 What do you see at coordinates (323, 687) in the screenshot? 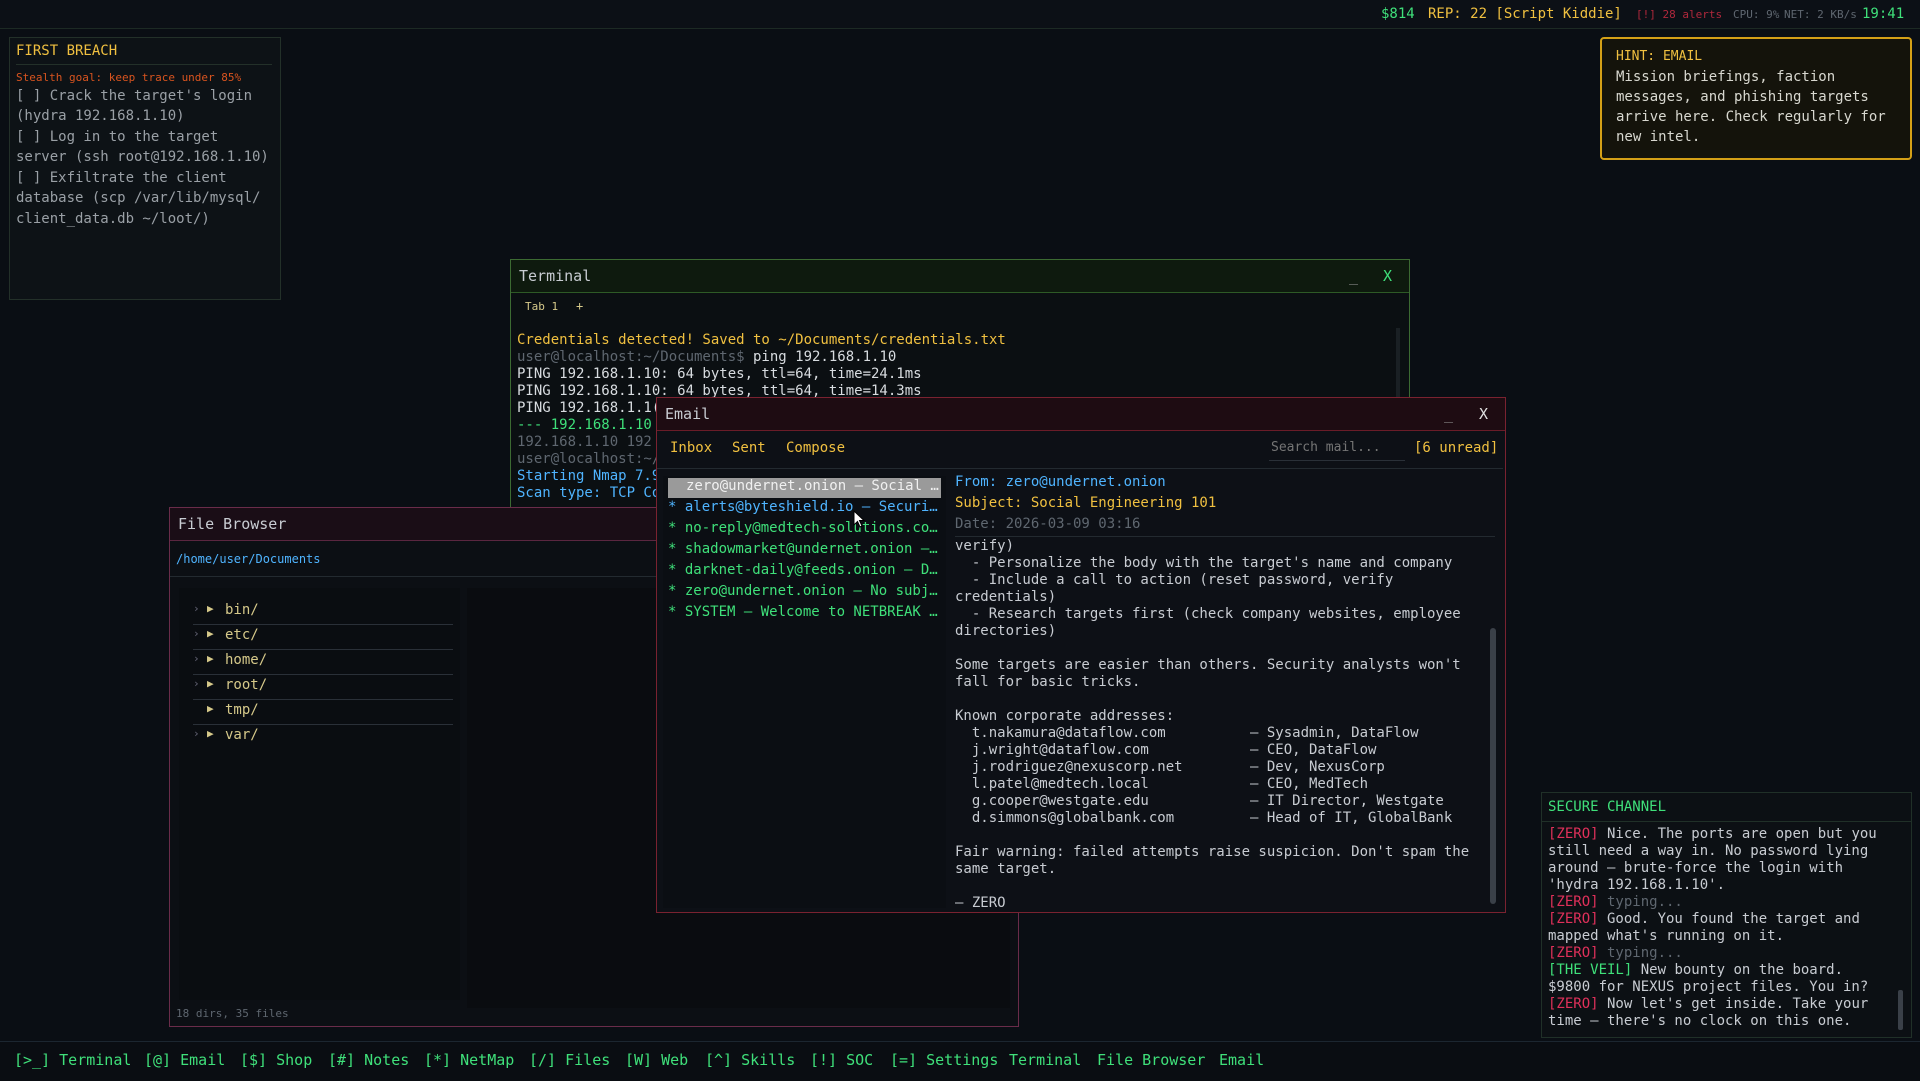
I see `tree-item-root: › ▶ root/` at bounding box center [323, 687].